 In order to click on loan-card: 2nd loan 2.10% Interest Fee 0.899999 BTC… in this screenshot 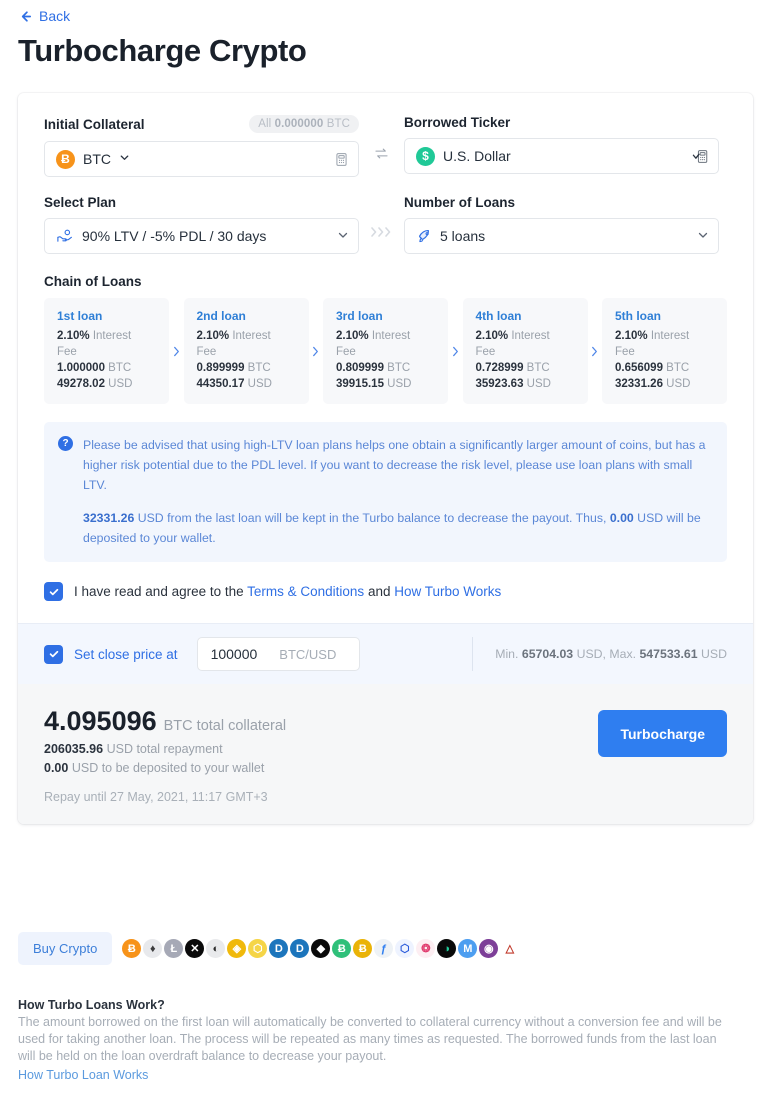, I will do `click(246, 351)`.